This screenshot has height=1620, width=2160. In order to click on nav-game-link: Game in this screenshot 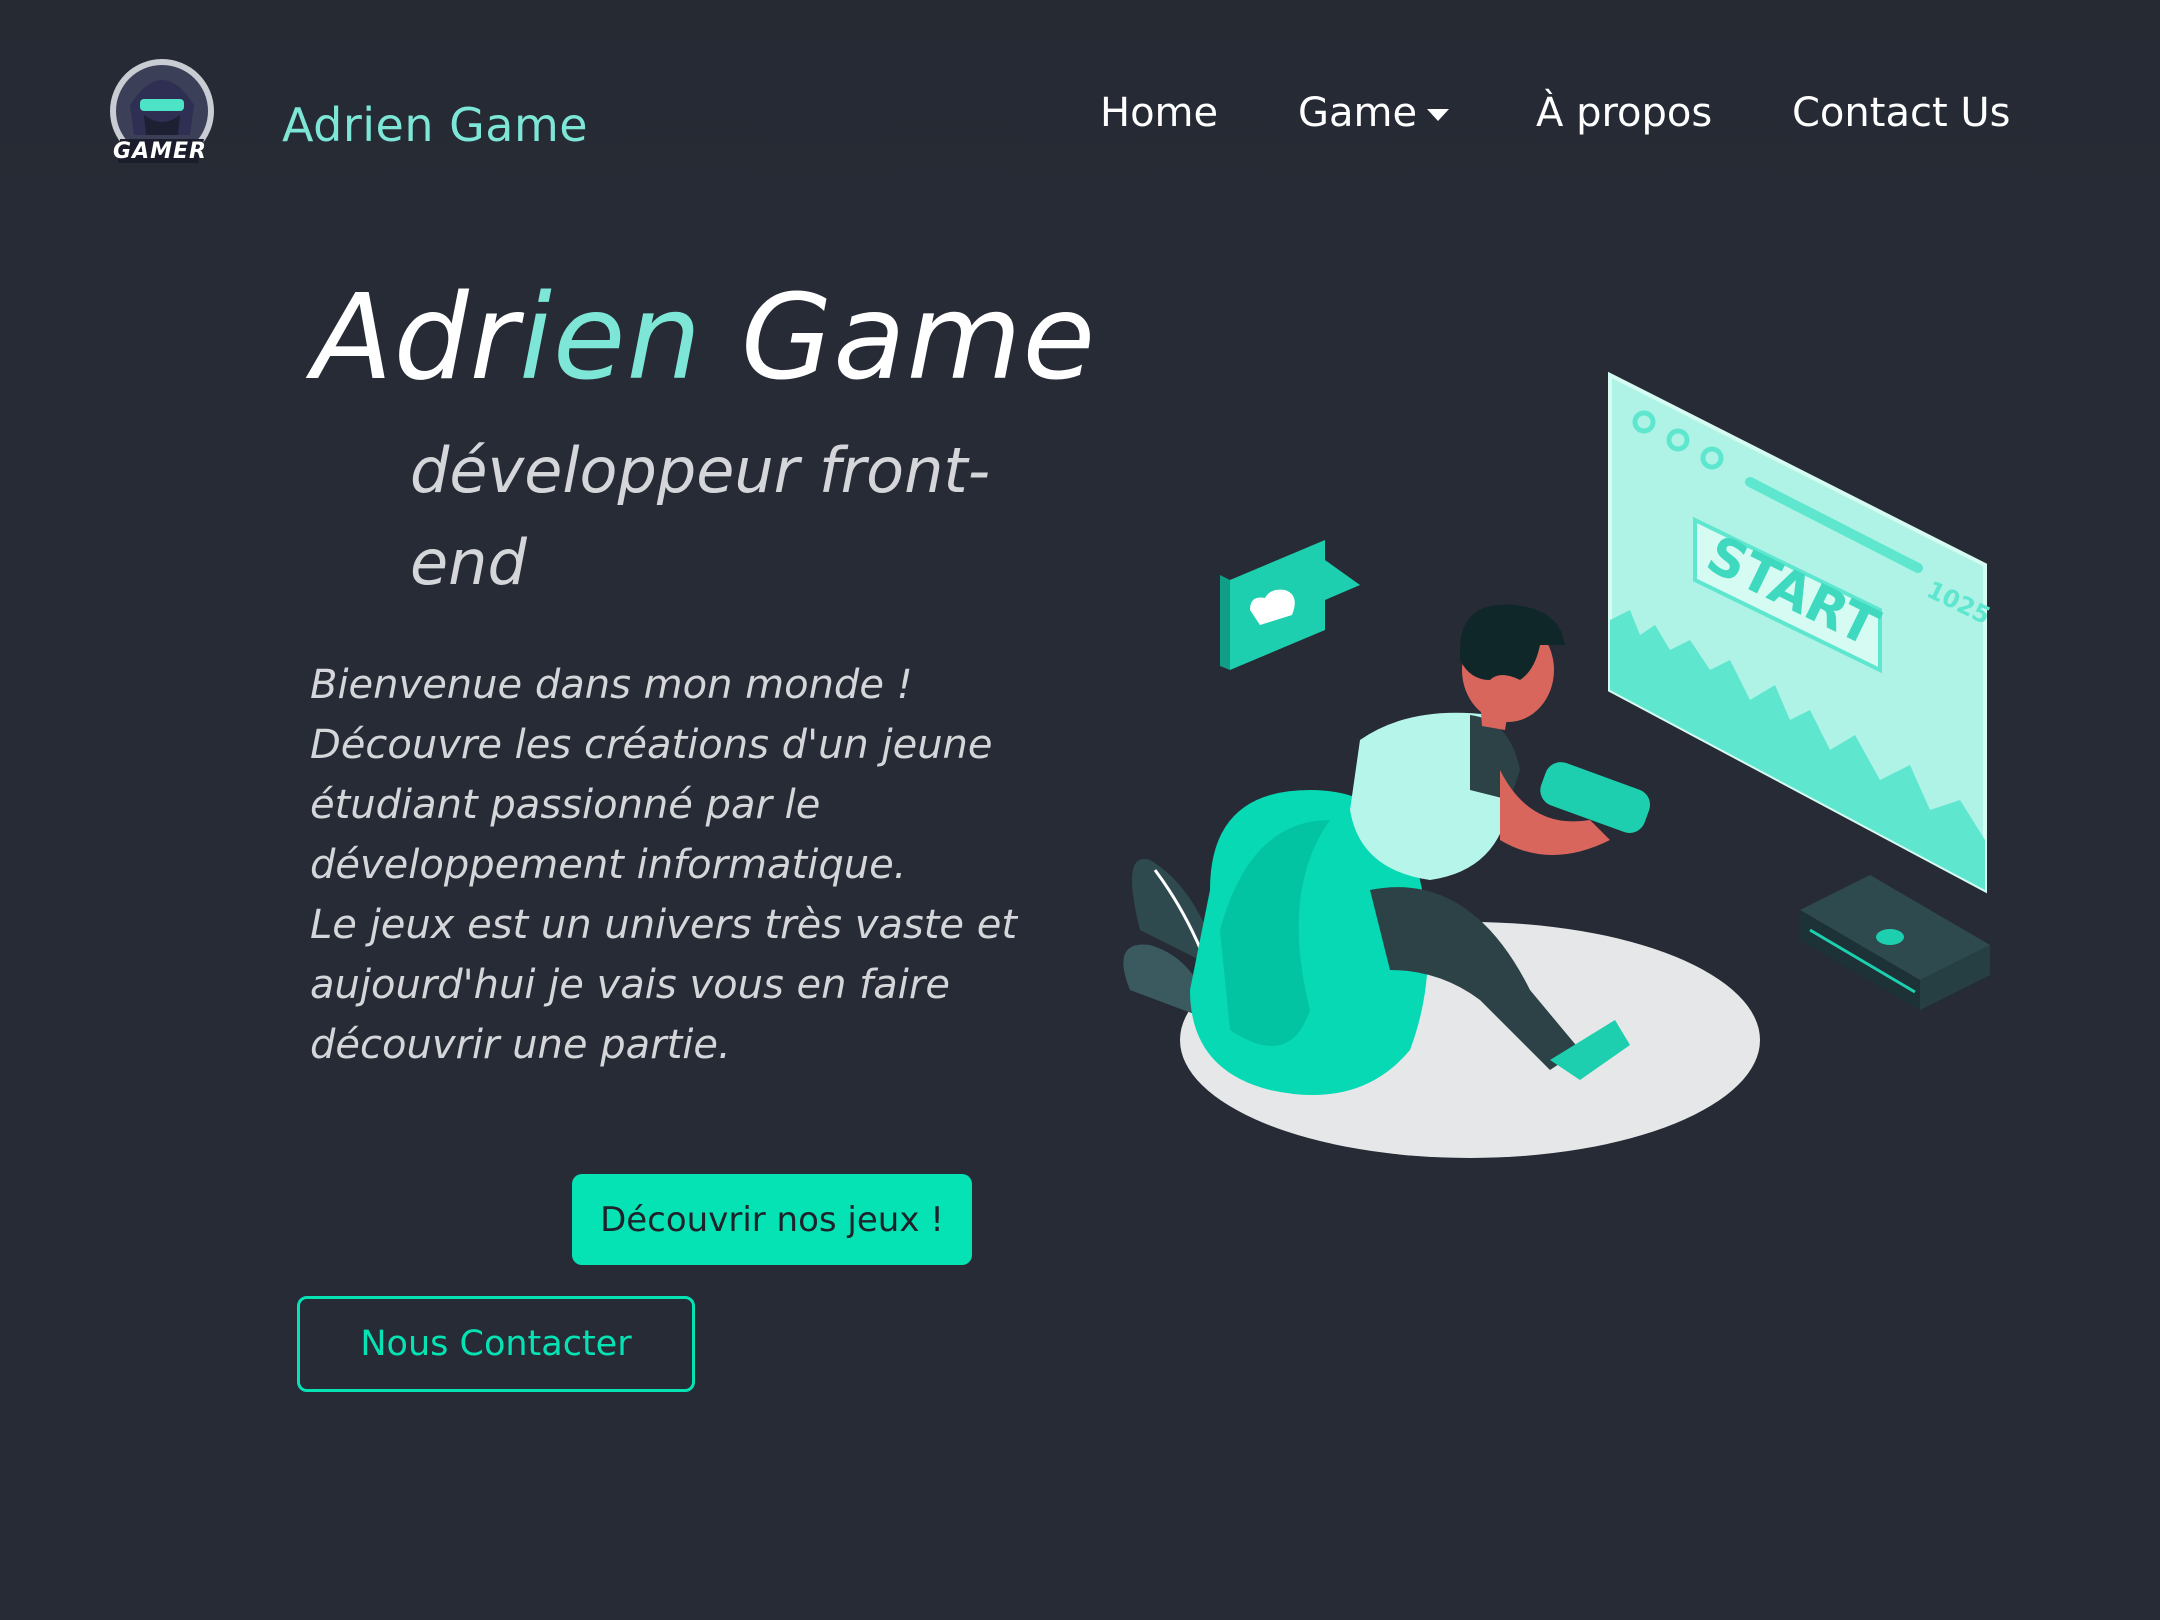, I will do `click(1374, 113)`.